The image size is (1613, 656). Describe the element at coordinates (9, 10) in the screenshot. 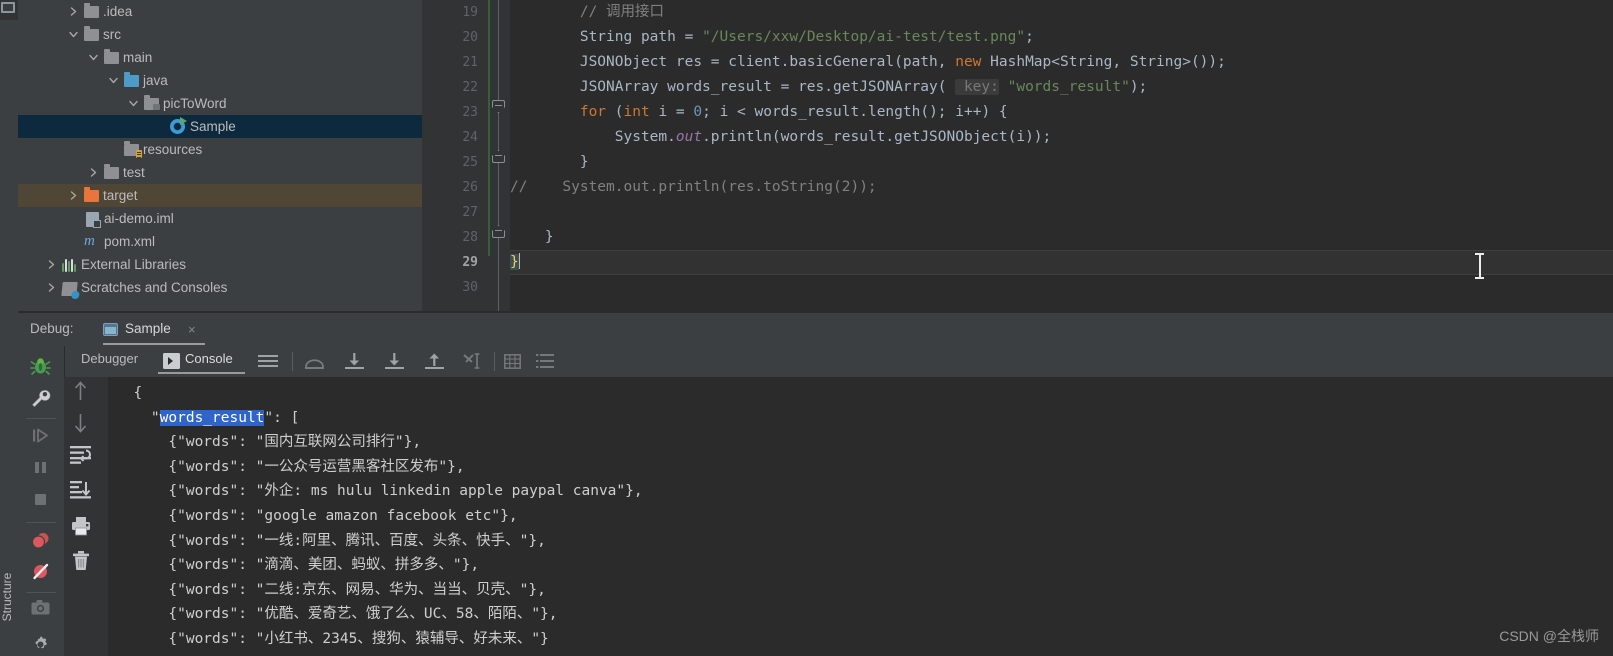

I see `project-tool-window-icon` at that location.